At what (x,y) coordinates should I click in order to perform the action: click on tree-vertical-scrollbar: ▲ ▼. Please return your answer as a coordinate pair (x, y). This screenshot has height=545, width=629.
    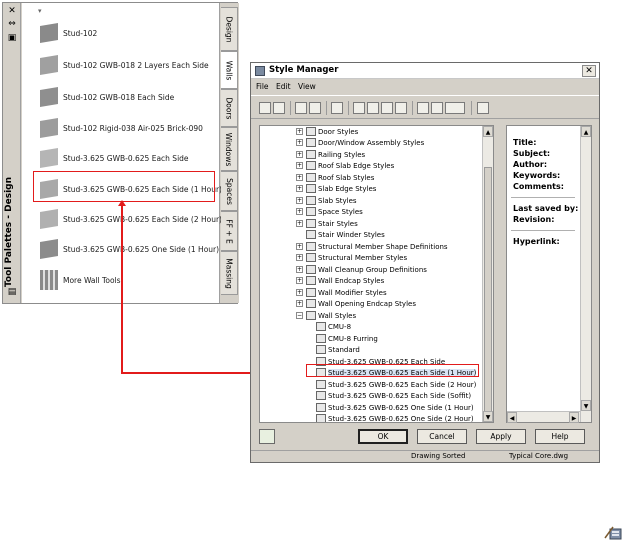
    Looking at the image, I should click on (487, 274).